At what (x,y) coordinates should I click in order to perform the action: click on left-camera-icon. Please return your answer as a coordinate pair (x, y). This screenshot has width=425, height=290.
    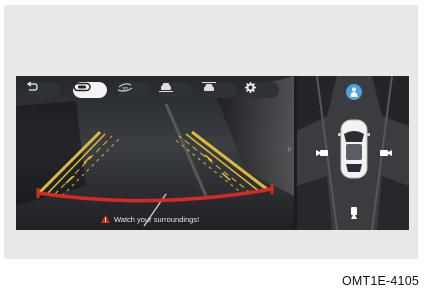
    Looking at the image, I should click on (322, 153).